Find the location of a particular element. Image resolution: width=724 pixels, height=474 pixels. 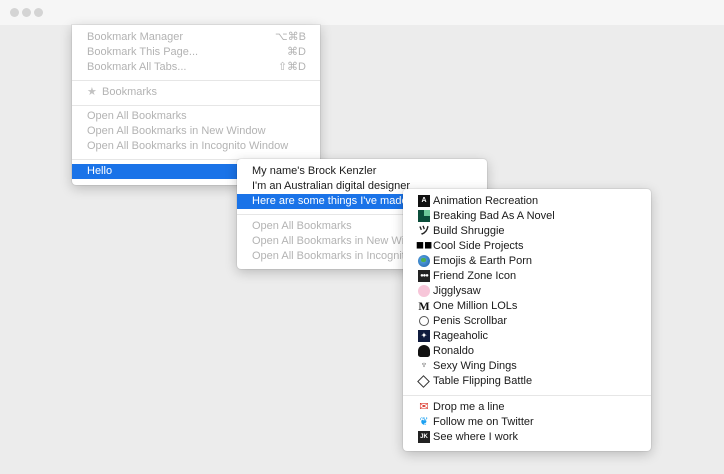

menu-item-project: Jigglysaw is located at coordinates (527, 291).